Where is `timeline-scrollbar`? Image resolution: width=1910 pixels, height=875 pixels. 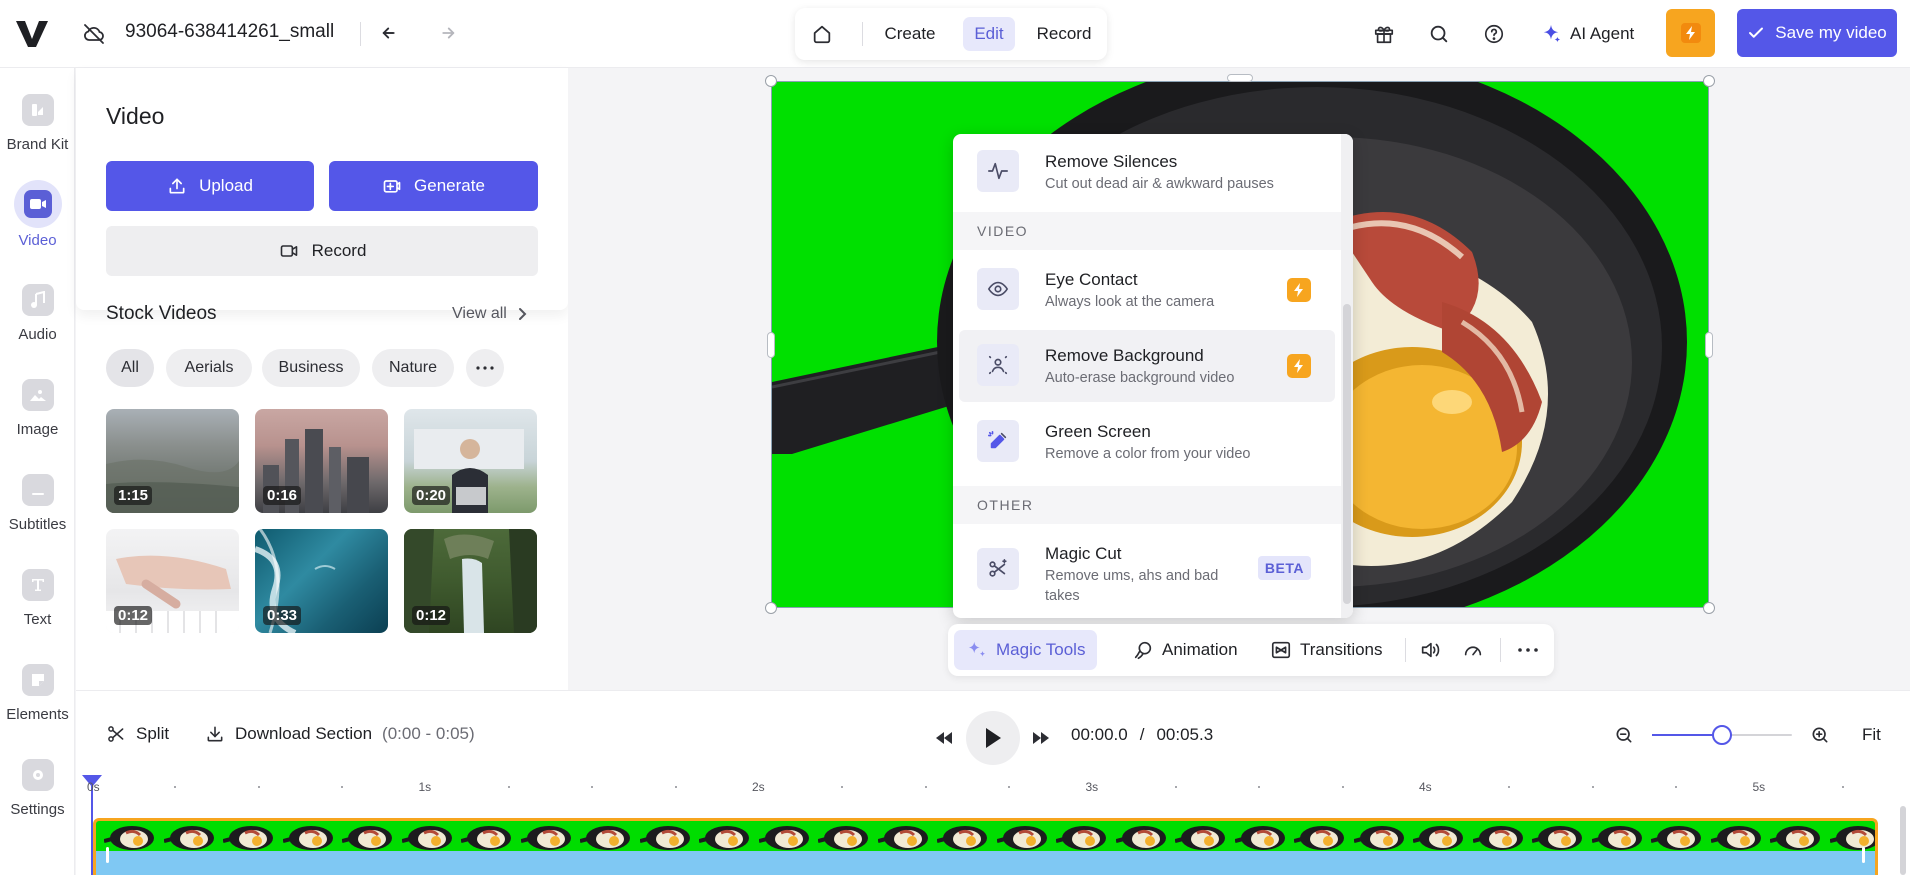
timeline-scrollbar is located at coordinates (1903, 840).